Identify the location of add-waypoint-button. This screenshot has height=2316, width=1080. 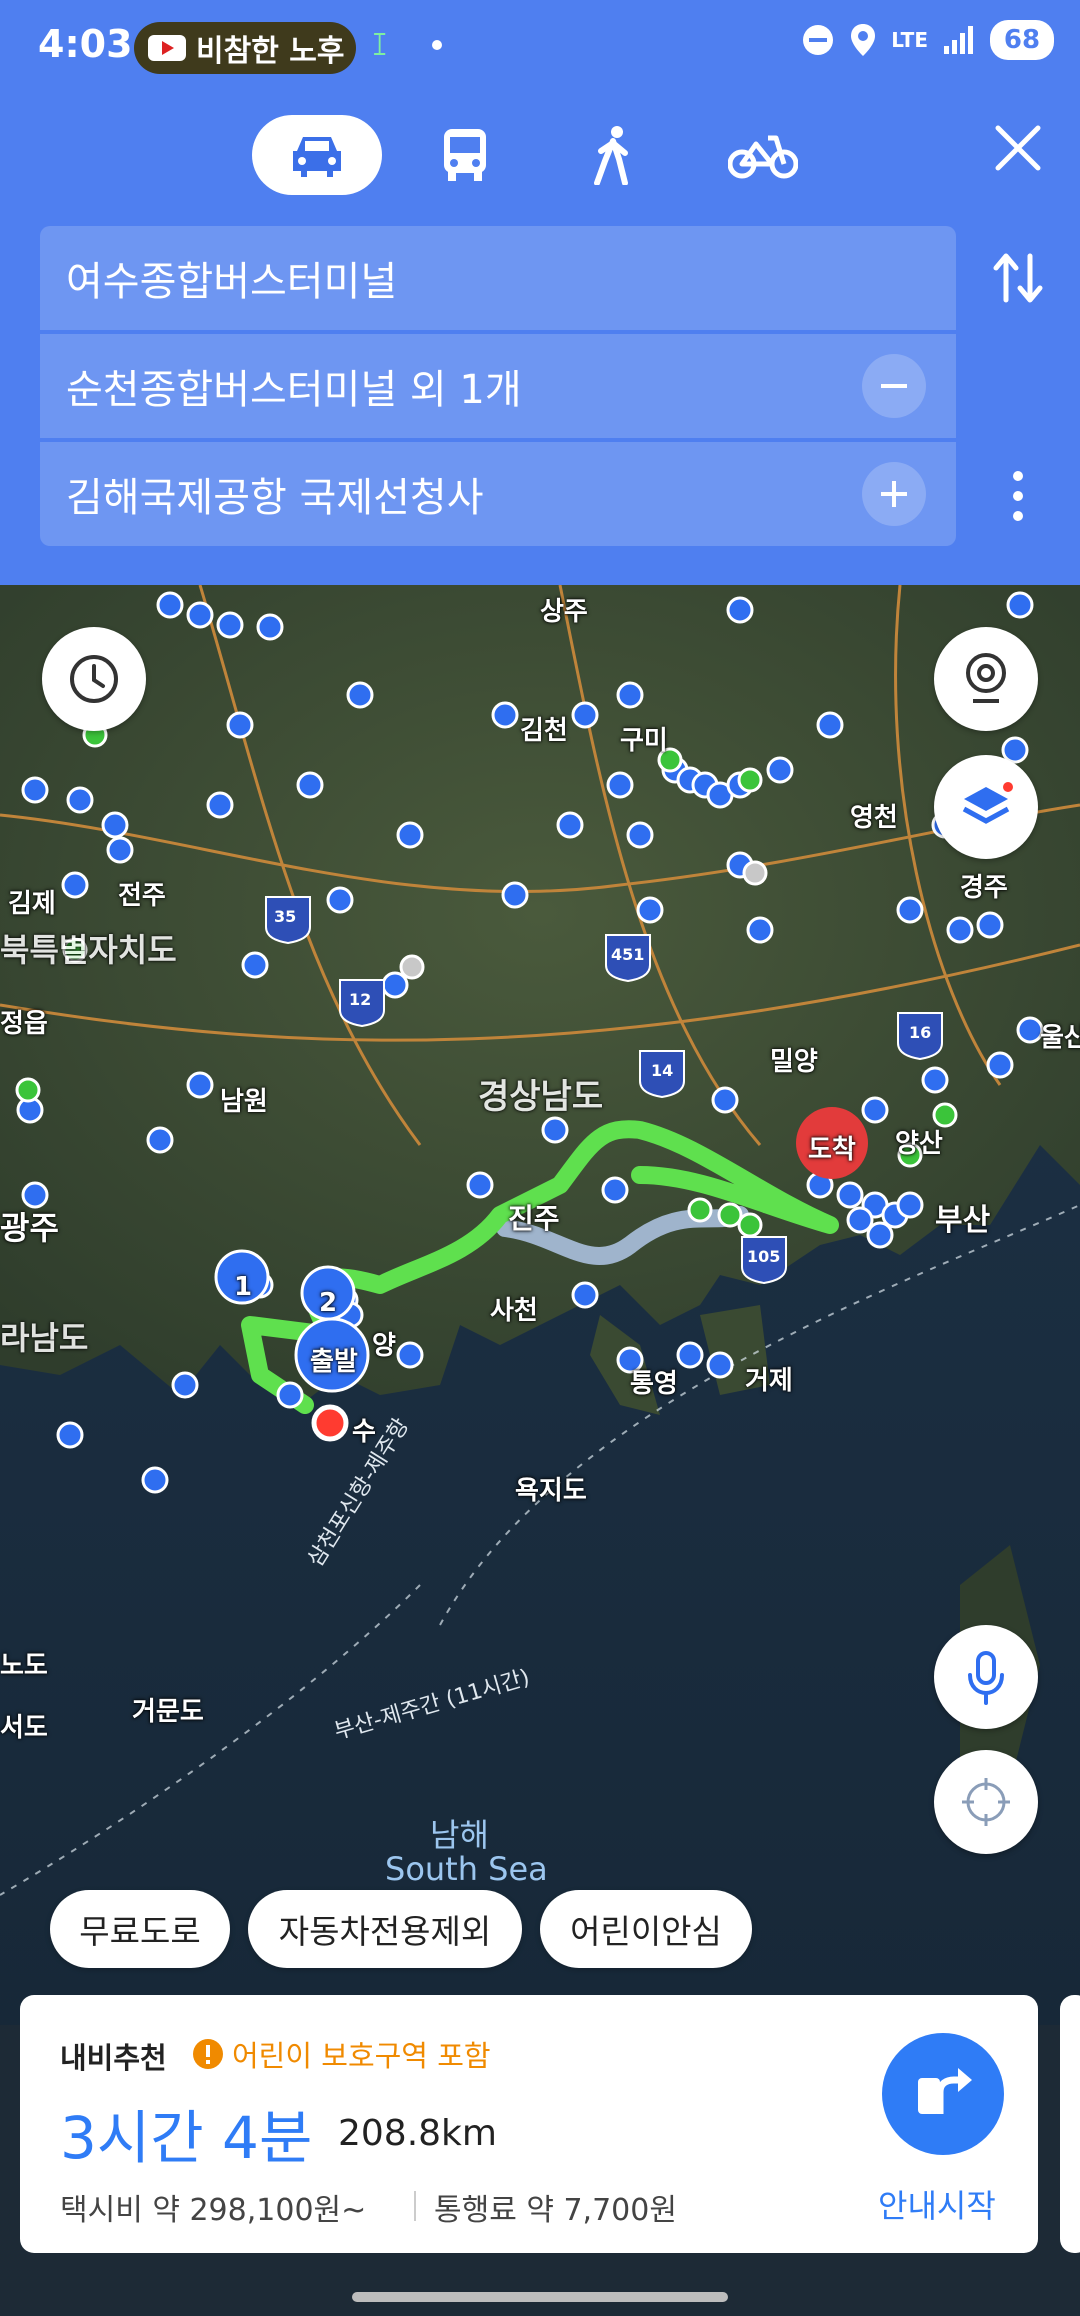
(894, 494).